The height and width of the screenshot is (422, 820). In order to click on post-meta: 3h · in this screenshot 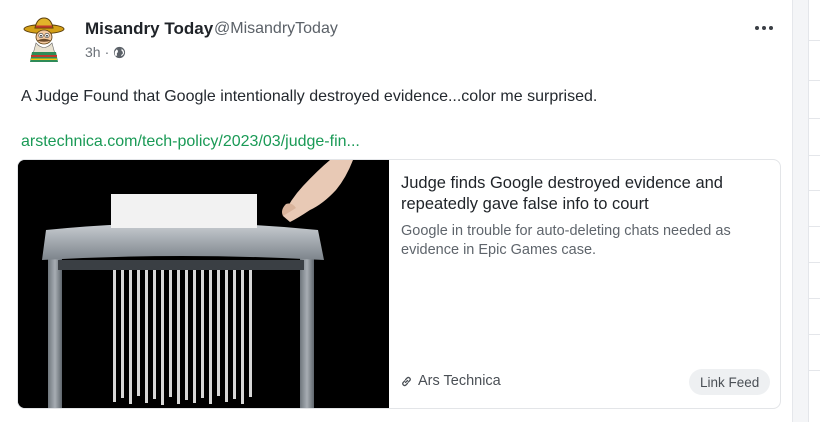, I will do `click(105, 52)`.